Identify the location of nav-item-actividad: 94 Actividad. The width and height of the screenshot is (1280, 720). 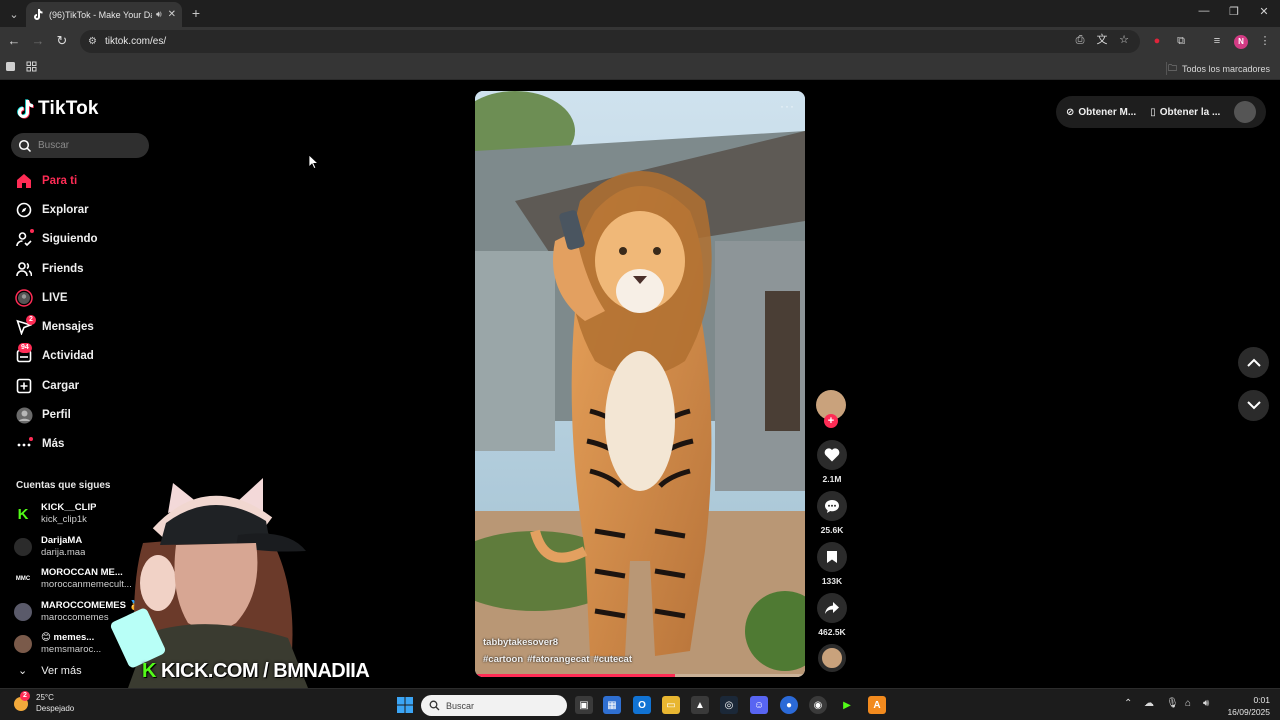
(84, 356).